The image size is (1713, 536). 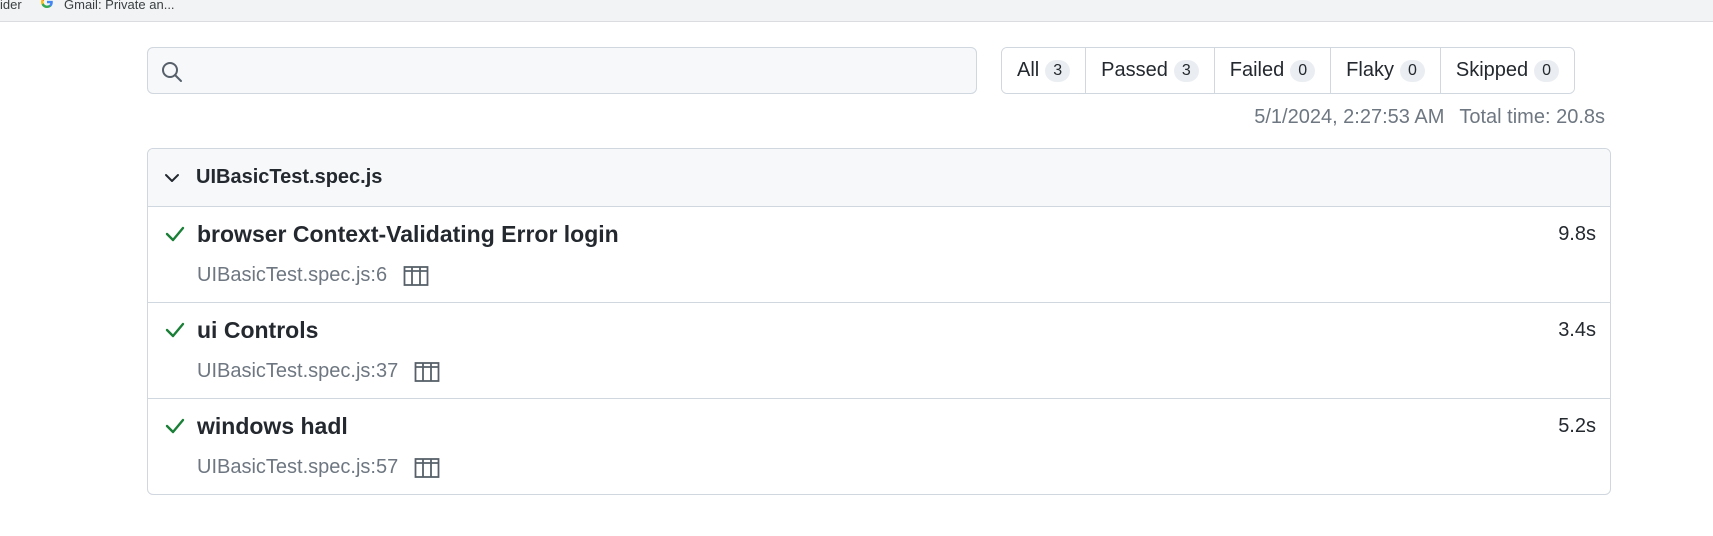 I want to click on test-duration: 5.2s, so click(x=1577, y=426).